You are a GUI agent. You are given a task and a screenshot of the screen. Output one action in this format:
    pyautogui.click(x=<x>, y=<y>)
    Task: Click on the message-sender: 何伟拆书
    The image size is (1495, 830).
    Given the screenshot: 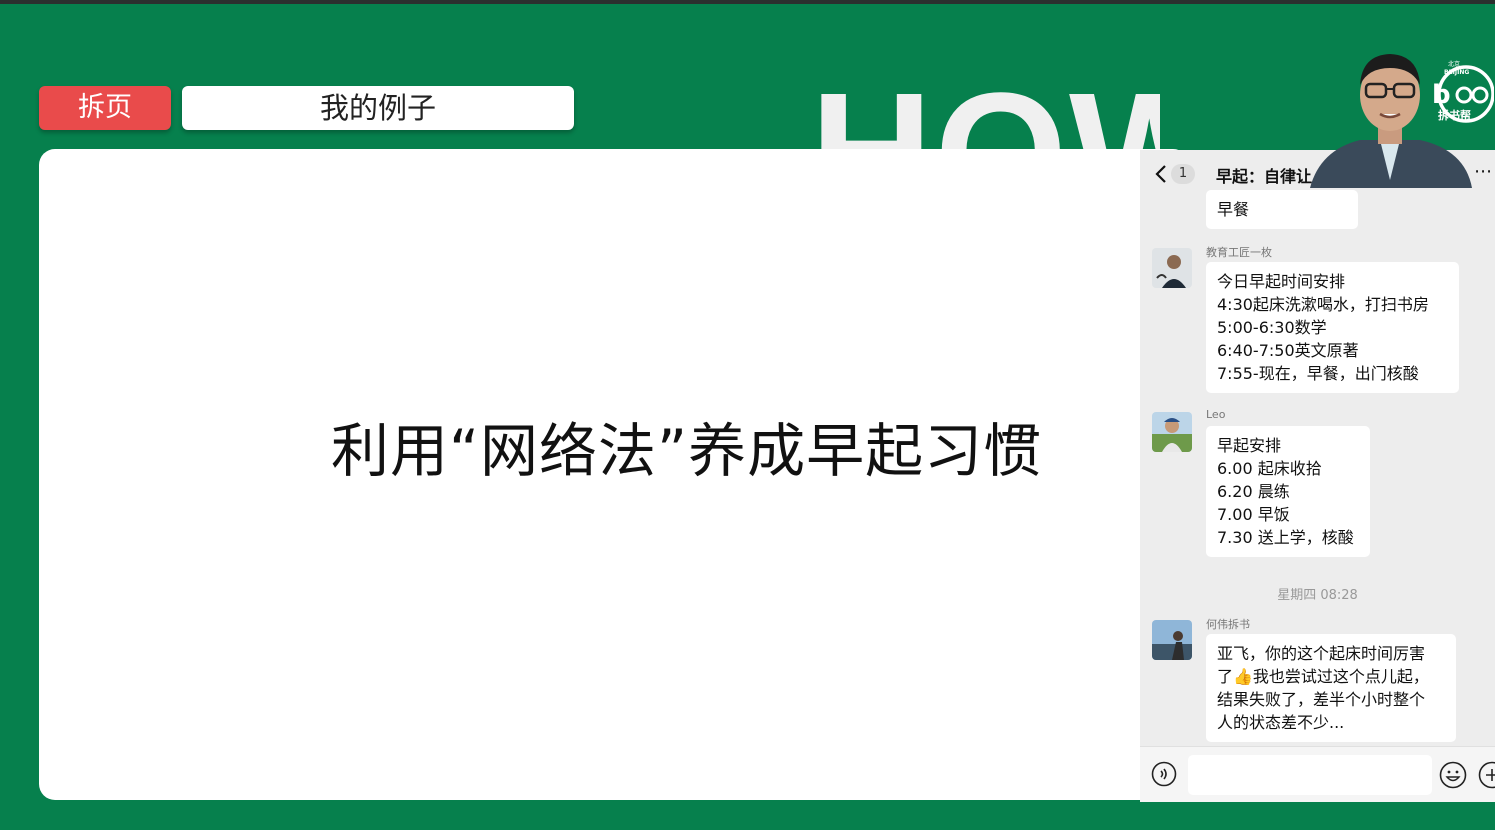 What is the action you would take?
    pyautogui.click(x=1228, y=624)
    